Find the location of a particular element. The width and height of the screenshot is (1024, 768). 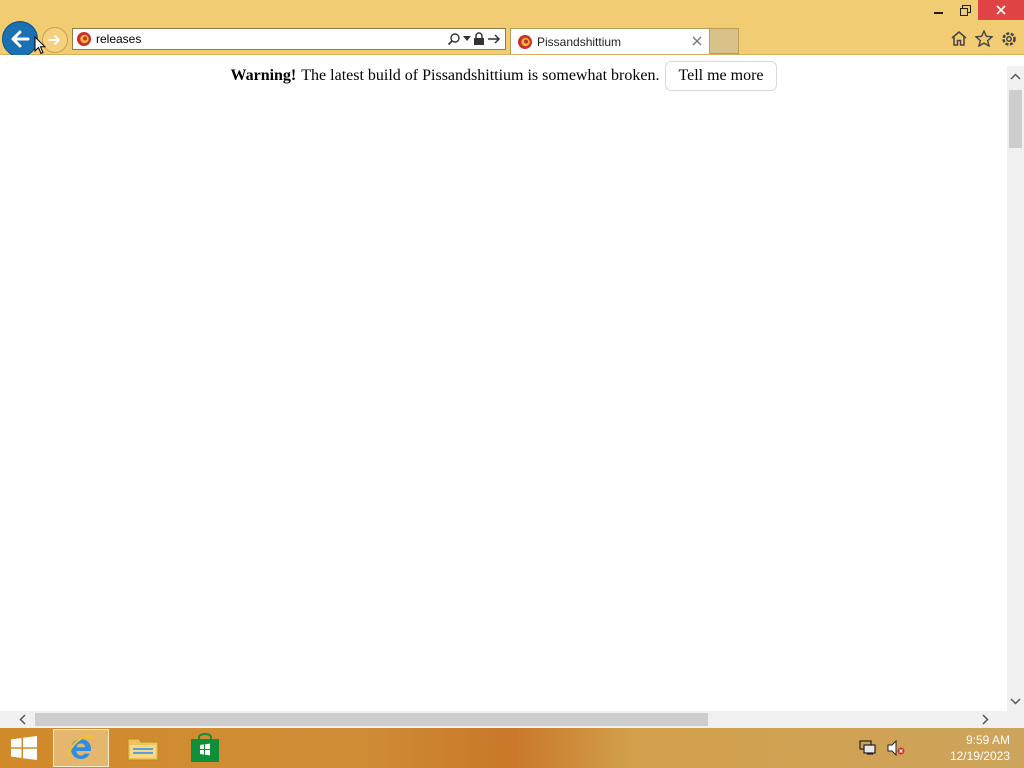

arrow-left-icon is located at coordinates (20, 39).